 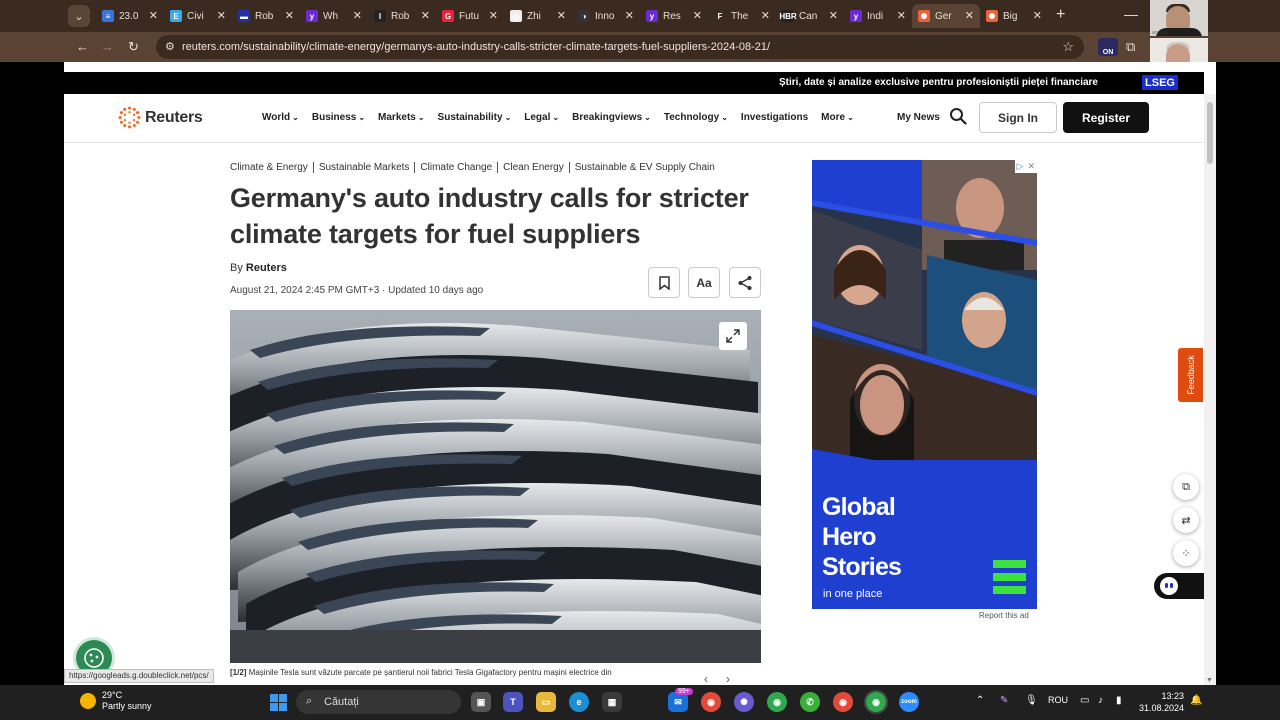 What do you see at coordinates (837, 117) in the screenshot?
I see `nav-item-more: More ⌄` at bounding box center [837, 117].